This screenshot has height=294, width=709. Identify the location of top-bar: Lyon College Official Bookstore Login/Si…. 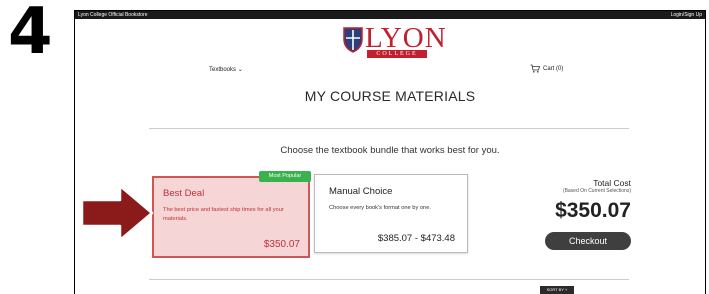
(390, 15).